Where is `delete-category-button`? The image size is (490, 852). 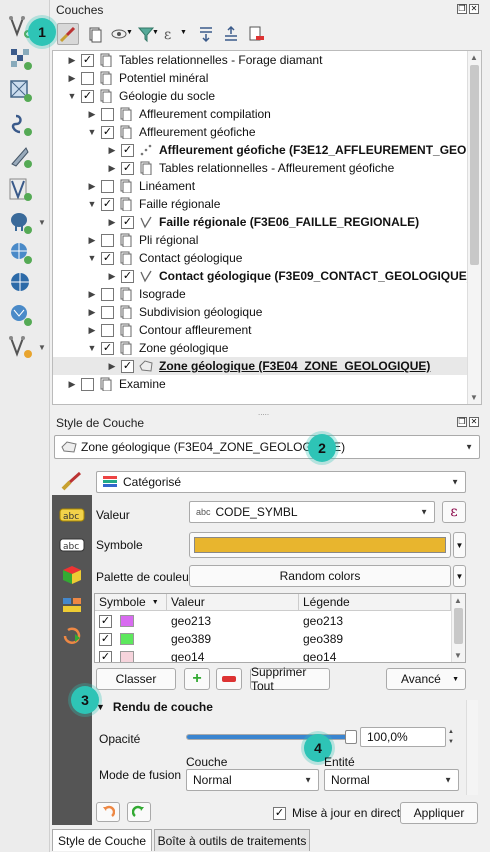
delete-category-button is located at coordinates (229, 679).